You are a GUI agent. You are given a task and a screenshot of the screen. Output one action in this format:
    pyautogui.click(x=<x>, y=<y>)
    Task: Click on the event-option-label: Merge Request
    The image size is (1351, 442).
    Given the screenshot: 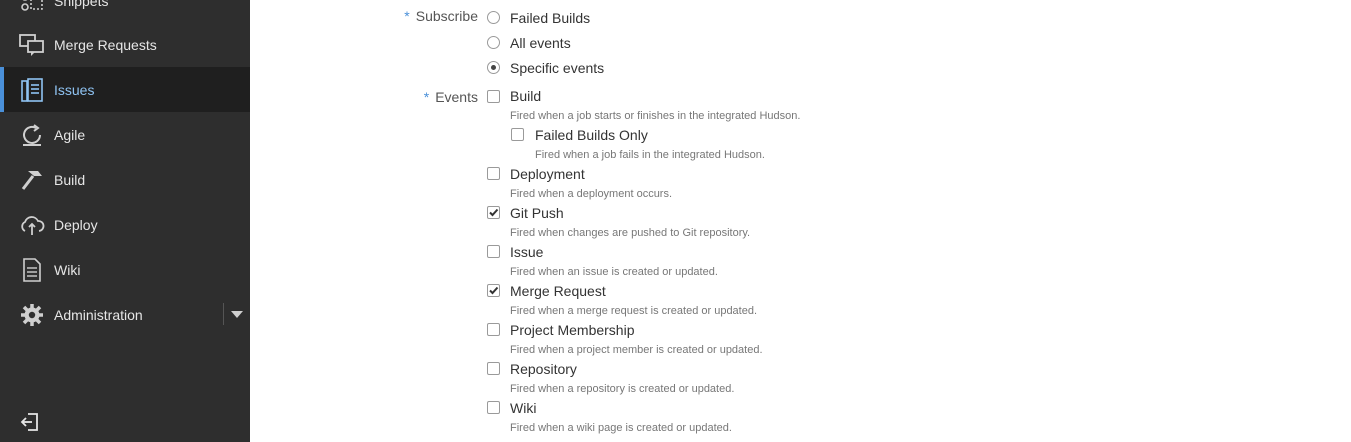 What is the action you would take?
    pyautogui.click(x=558, y=291)
    